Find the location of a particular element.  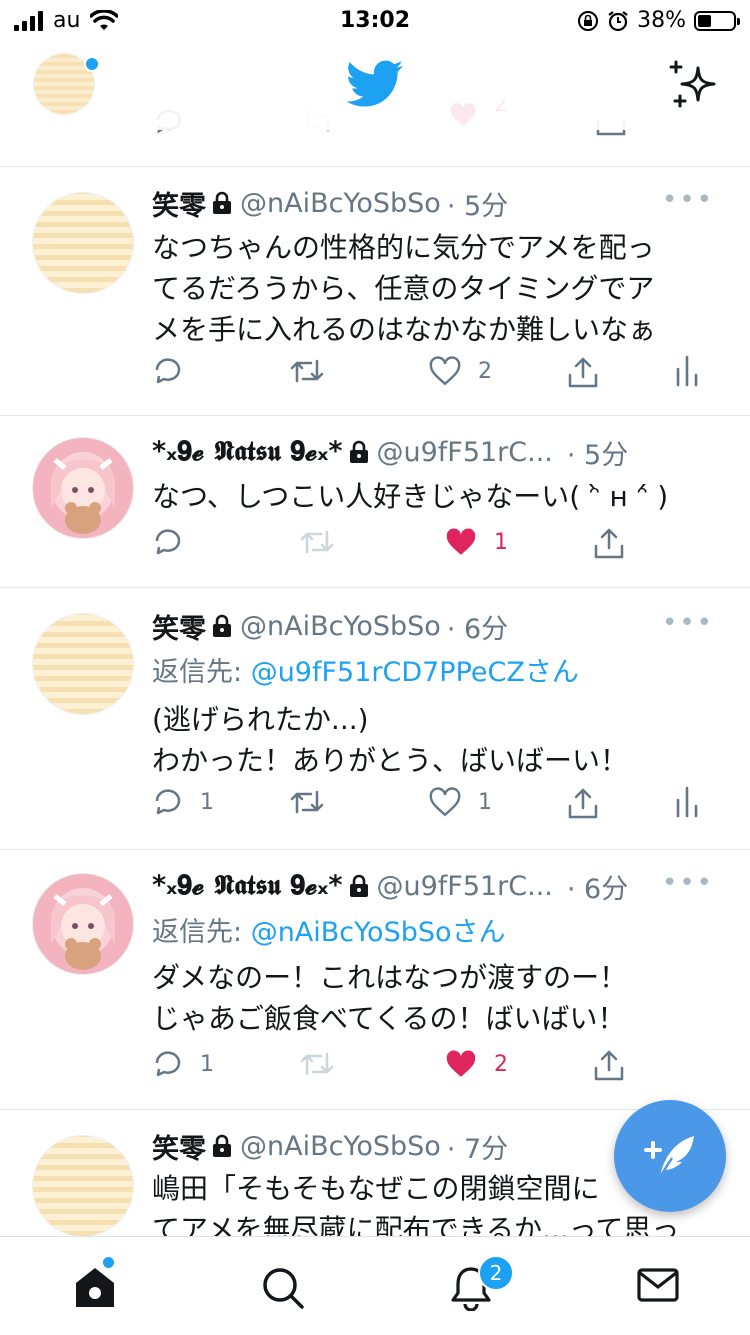

tweet-actions: 1 1 is located at coordinates (432, 806).